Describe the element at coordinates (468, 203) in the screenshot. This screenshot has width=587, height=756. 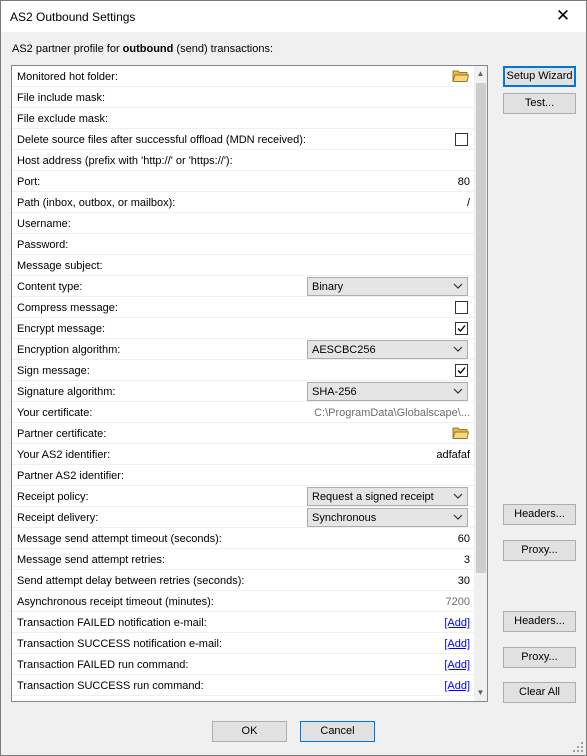
I see `property-value: /` at that location.